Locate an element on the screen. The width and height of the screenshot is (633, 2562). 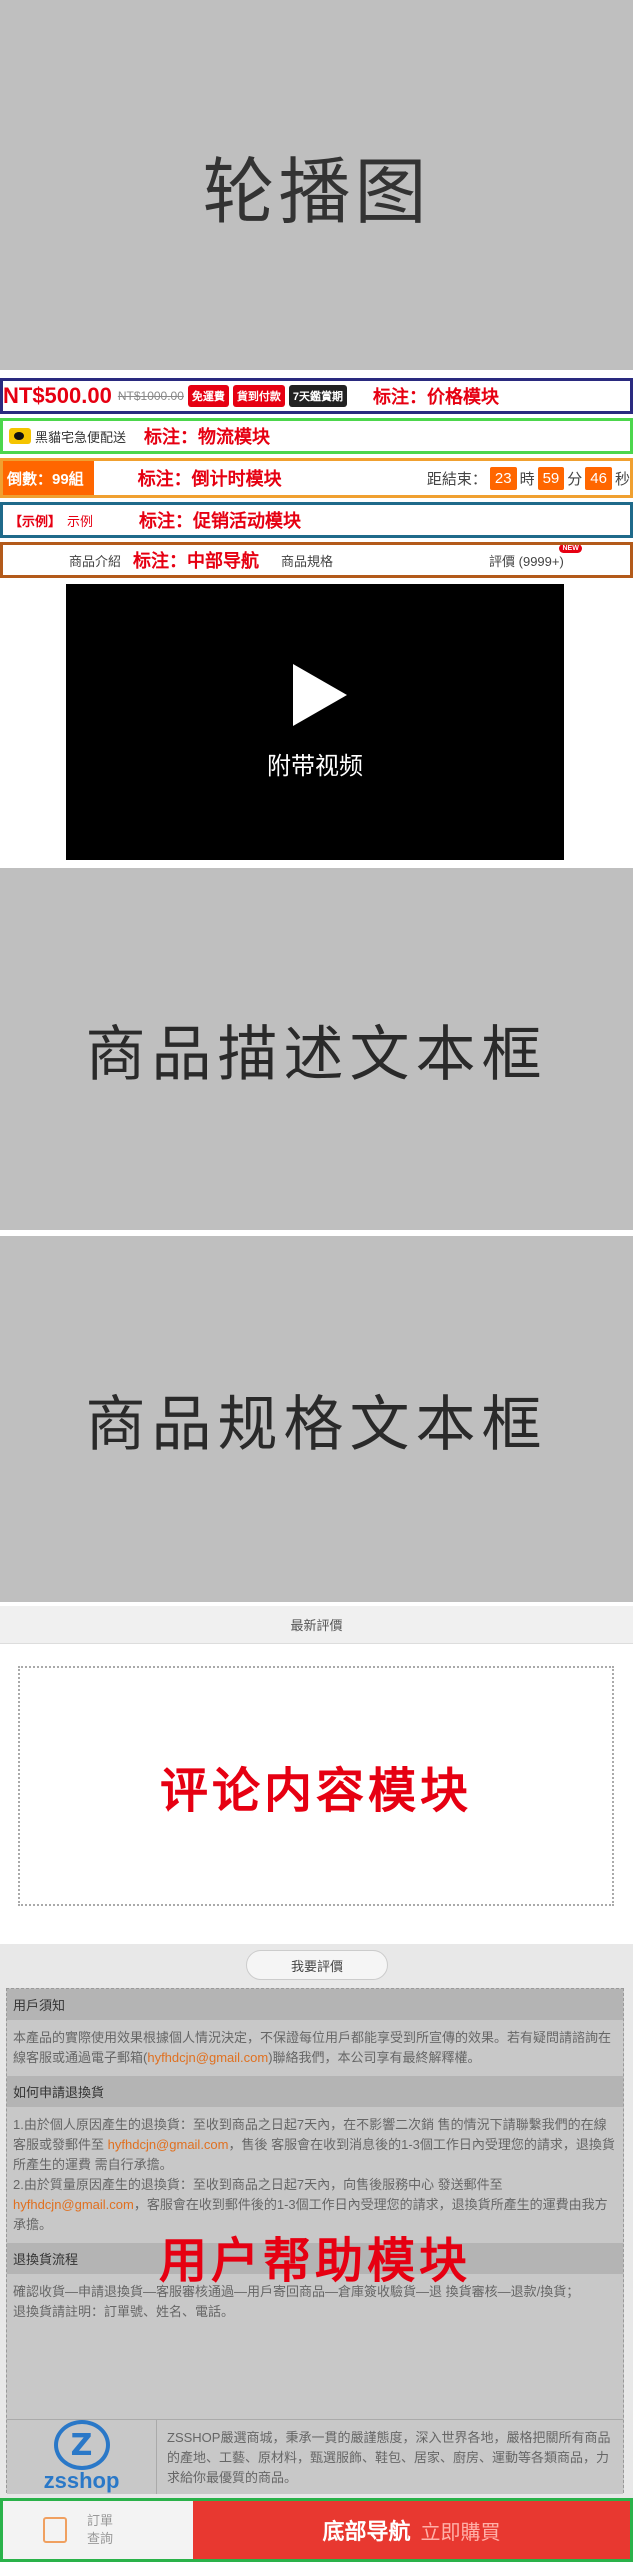
logo-text: zsshop is located at coordinates (81, 2480).